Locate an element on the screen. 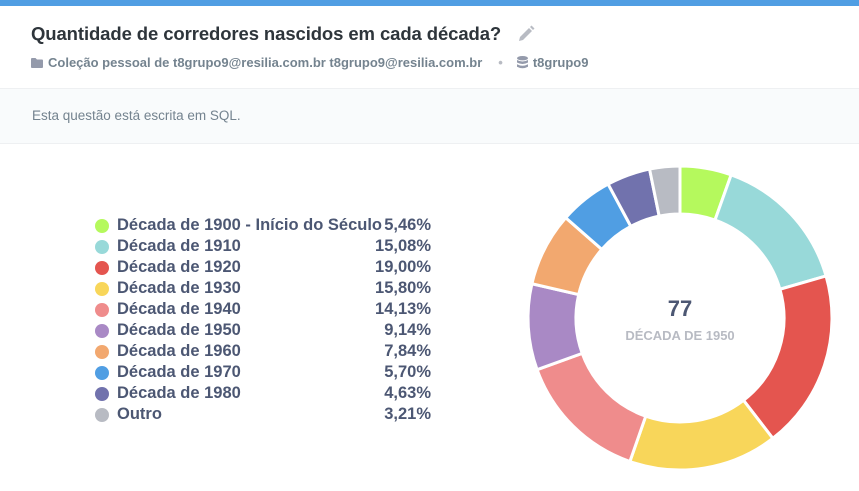 The width and height of the screenshot is (859, 491). sql-notice-bar: Esta questão está escrita em SQL. is located at coordinates (429, 116).